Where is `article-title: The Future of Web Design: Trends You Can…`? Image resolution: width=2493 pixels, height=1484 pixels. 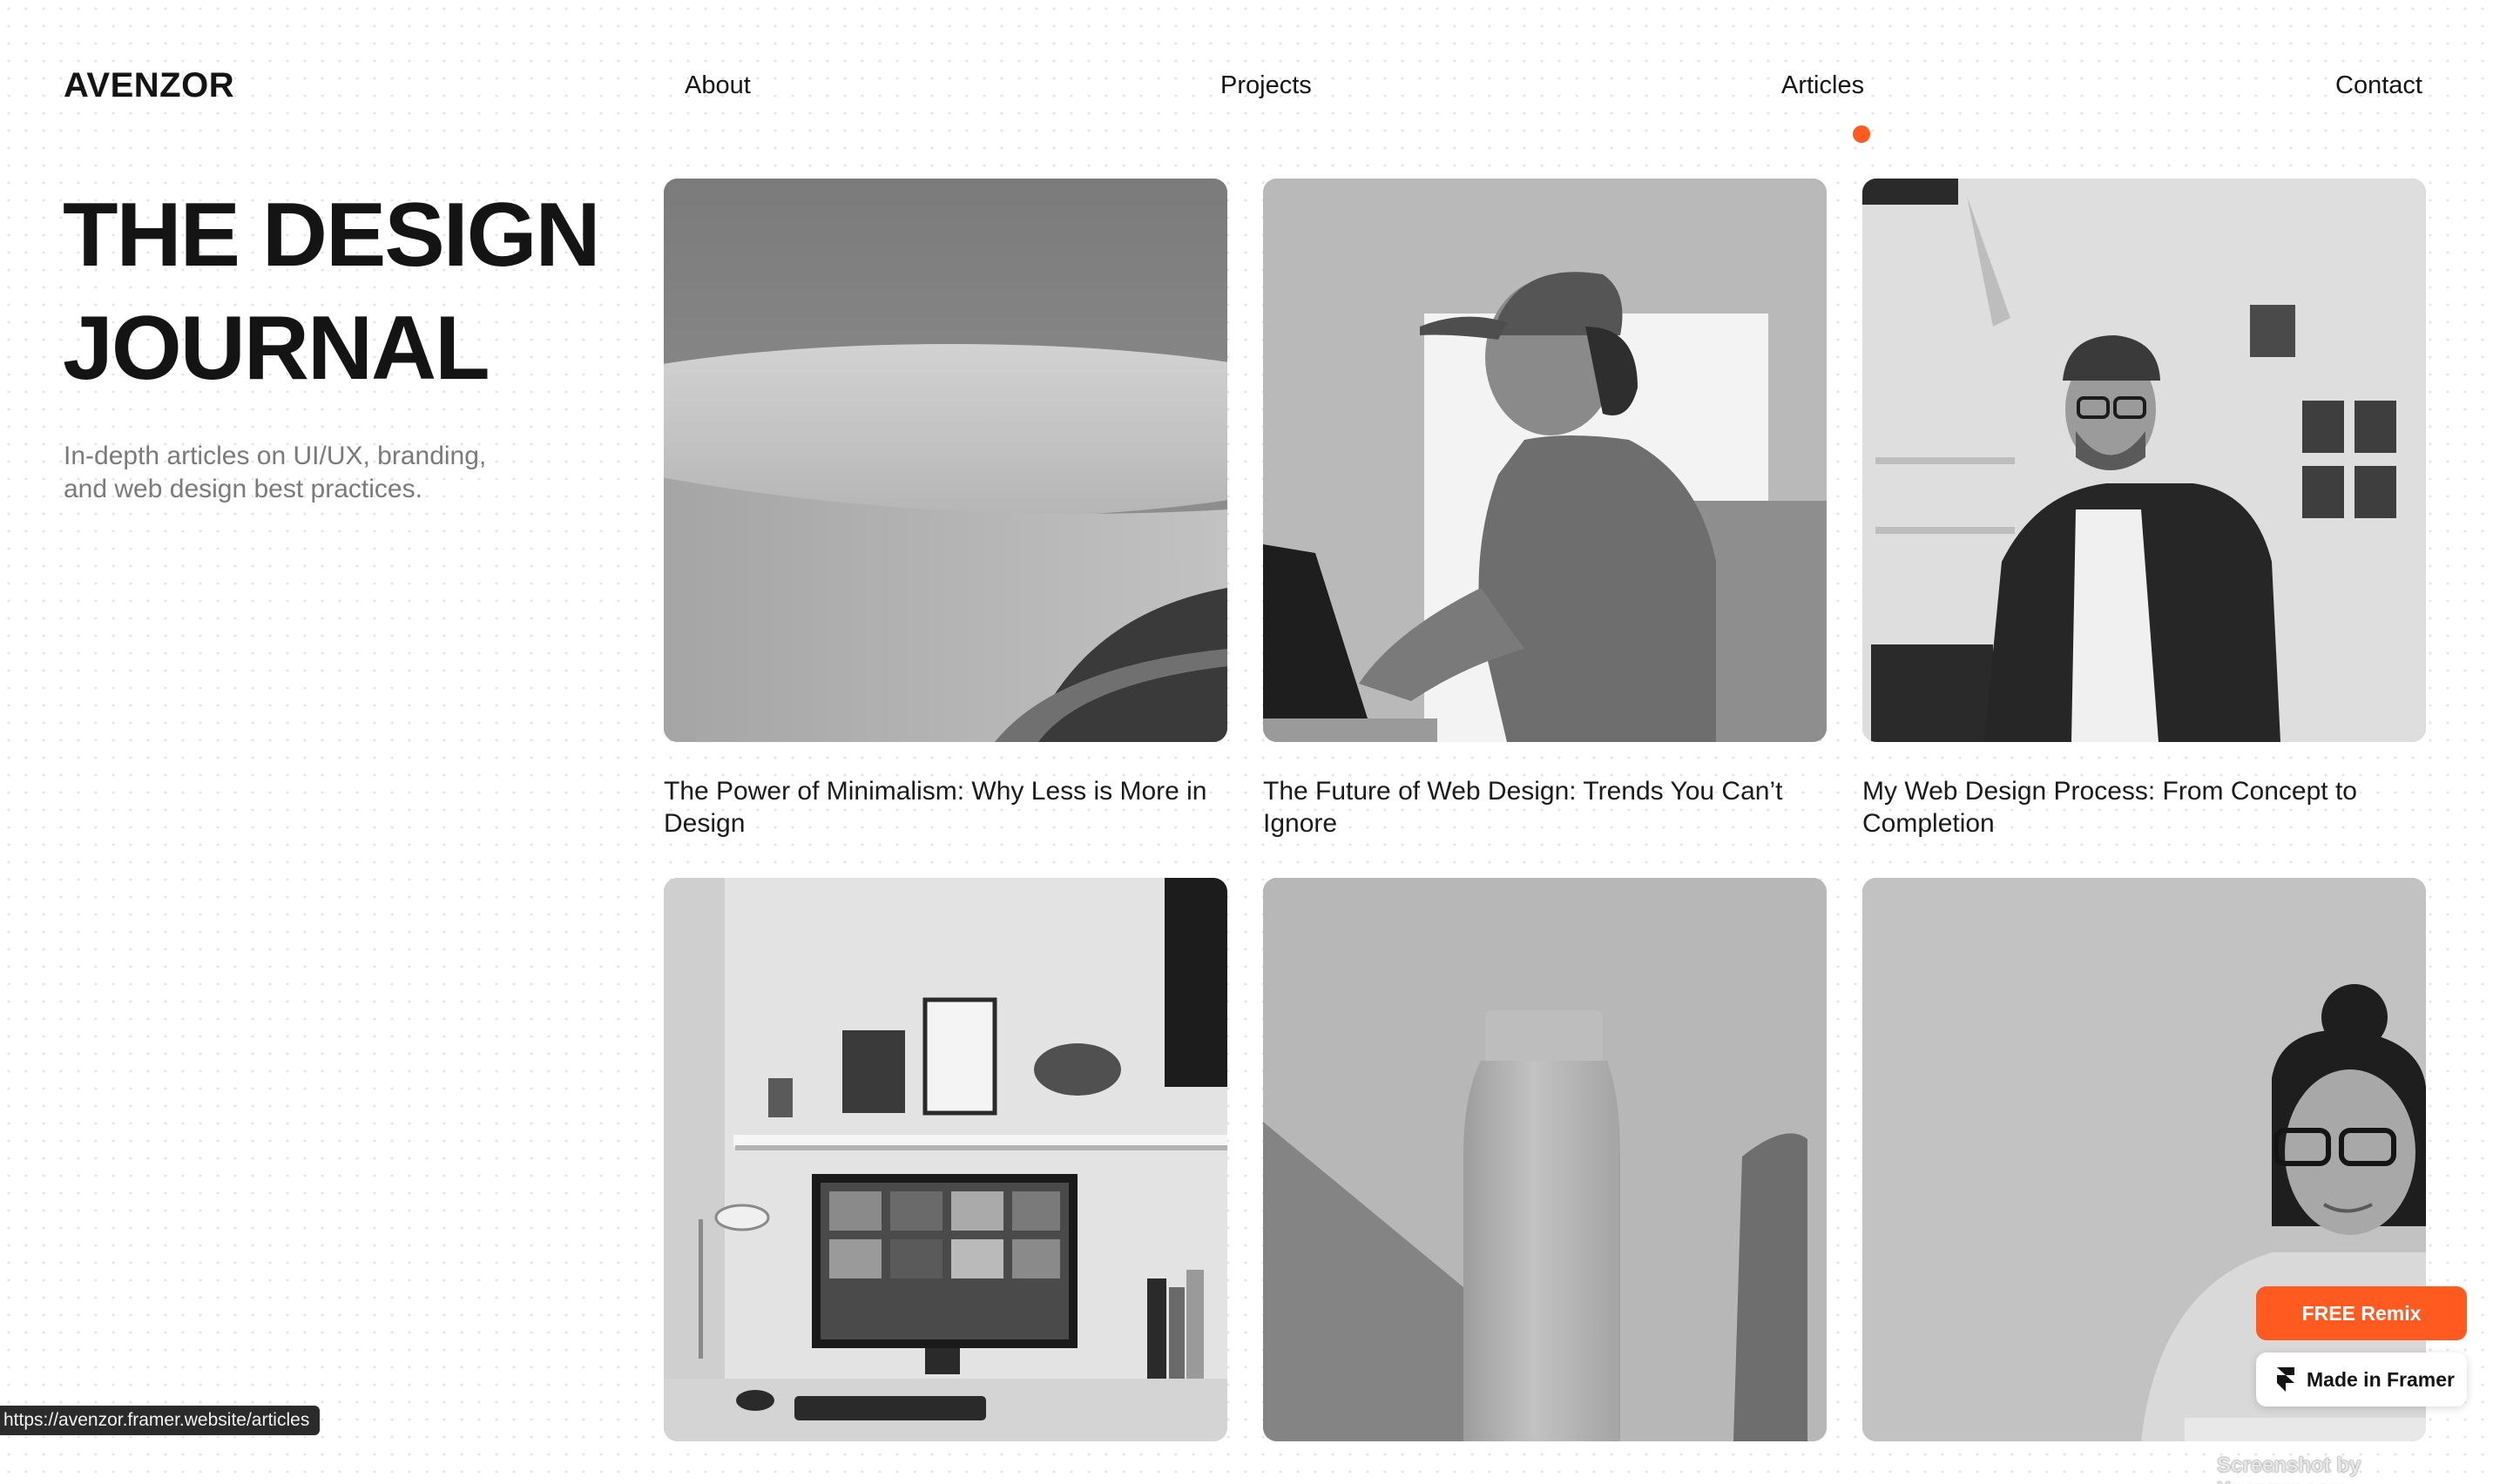 article-title: The Future of Web Design: Trends You Can… is located at coordinates (1542, 807).